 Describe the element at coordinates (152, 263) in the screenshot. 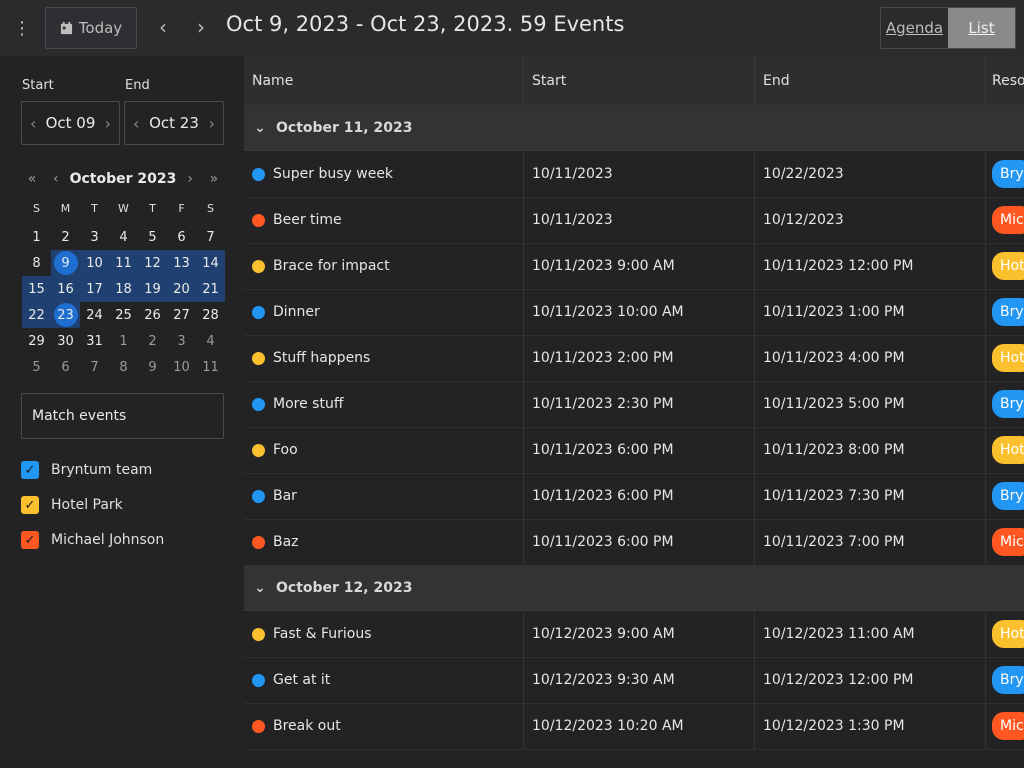

I see `calendar-day: 12` at that location.